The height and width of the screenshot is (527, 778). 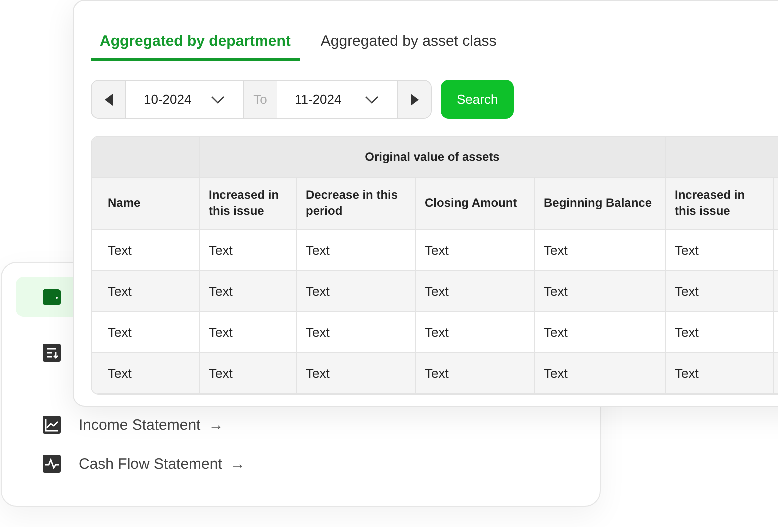 I want to click on wallet-icon, so click(x=52, y=297).